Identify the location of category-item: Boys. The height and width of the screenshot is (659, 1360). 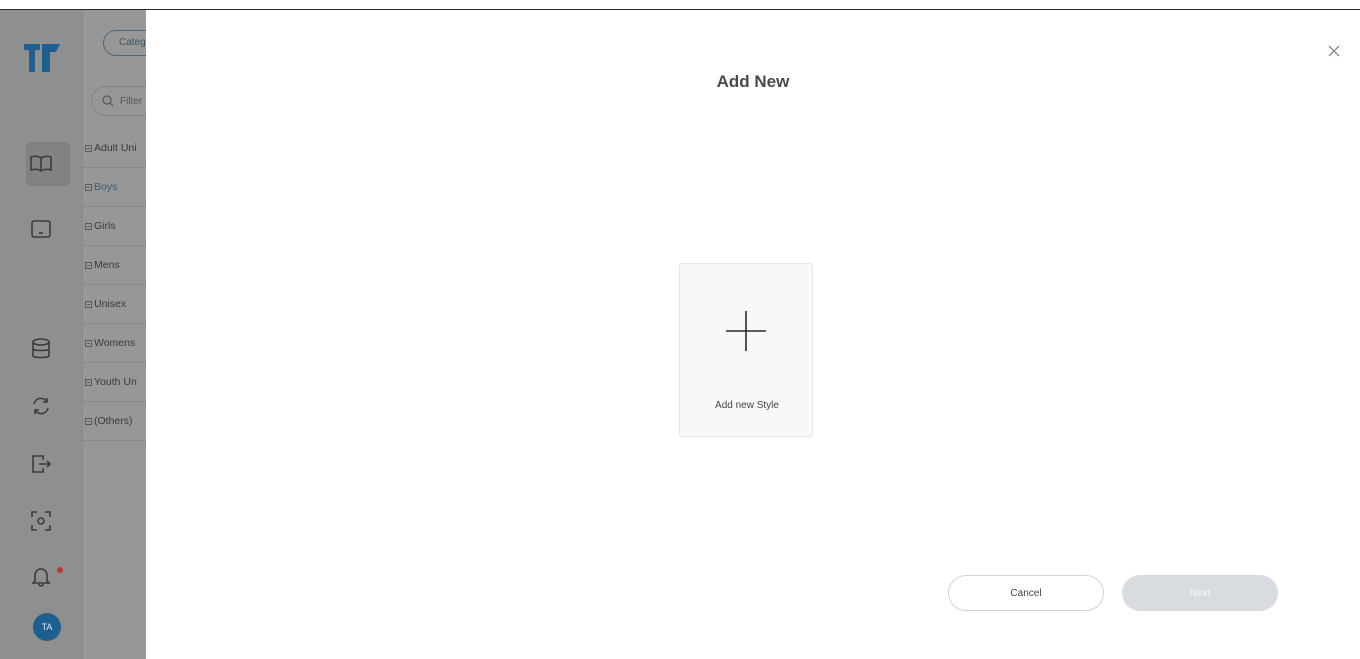
(114, 187).